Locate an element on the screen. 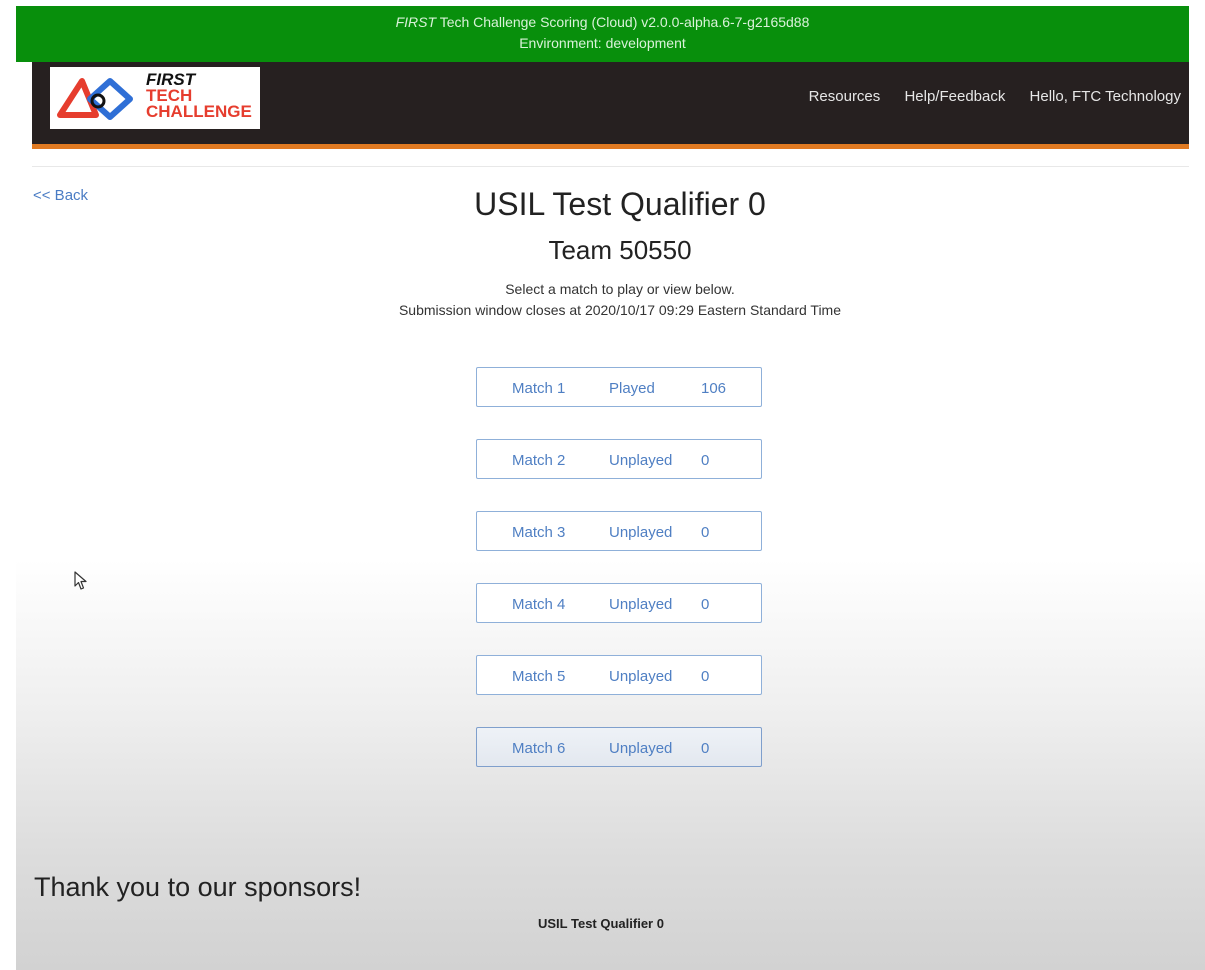  sponsors-heading: Thank you to our sponsors! is located at coordinates (198, 887).